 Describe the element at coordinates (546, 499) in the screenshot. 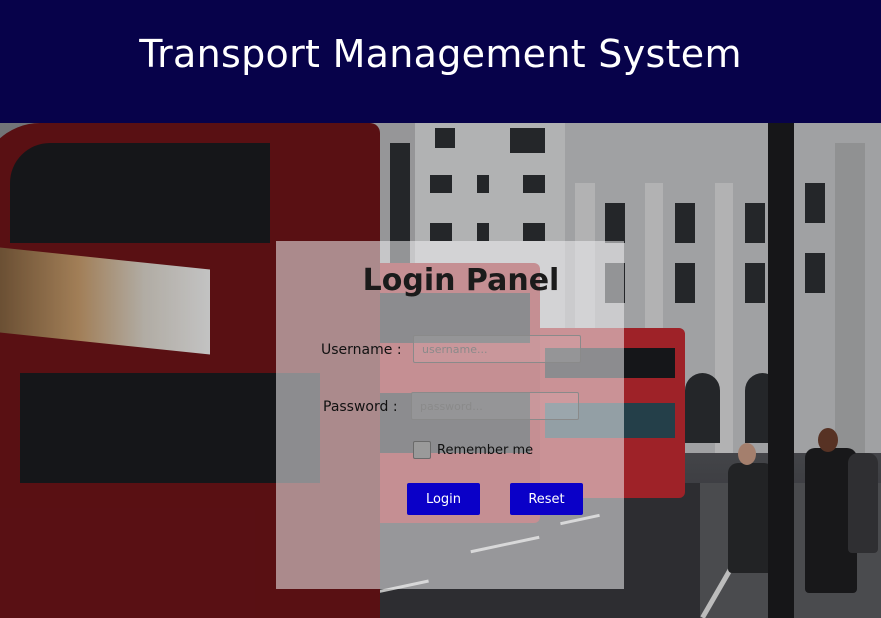

I see `reset-button: Reset` at that location.